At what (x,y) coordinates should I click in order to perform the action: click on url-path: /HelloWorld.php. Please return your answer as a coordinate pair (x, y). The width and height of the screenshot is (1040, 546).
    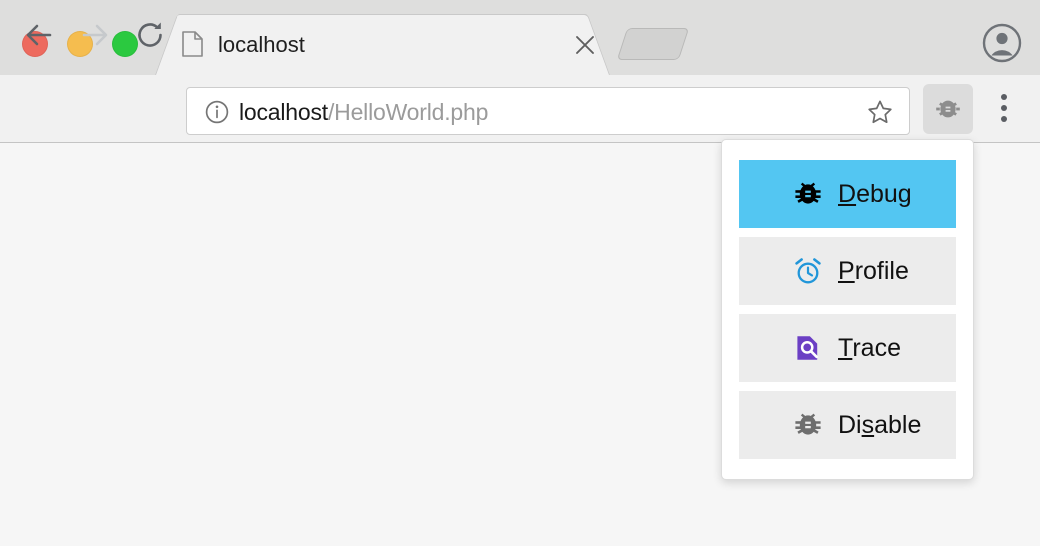
    Looking at the image, I should click on (408, 112).